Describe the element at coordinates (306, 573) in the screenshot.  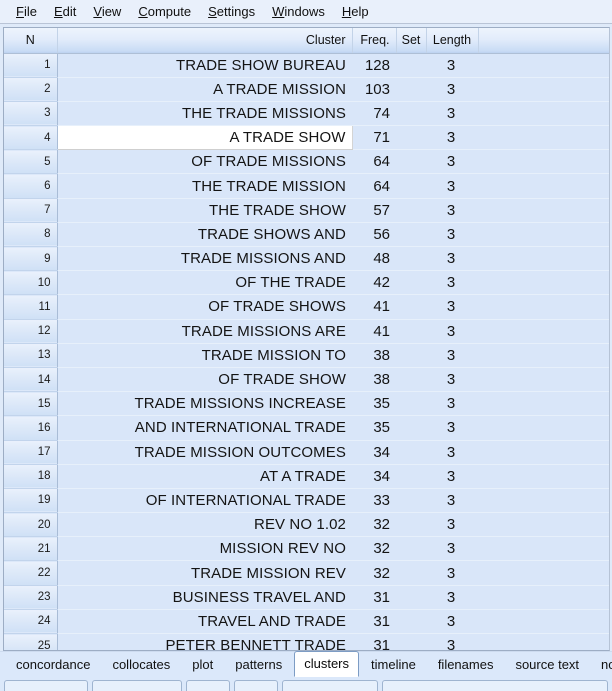
I see `table-row: 22 TRADE MISSION REV 32 3` at that location.